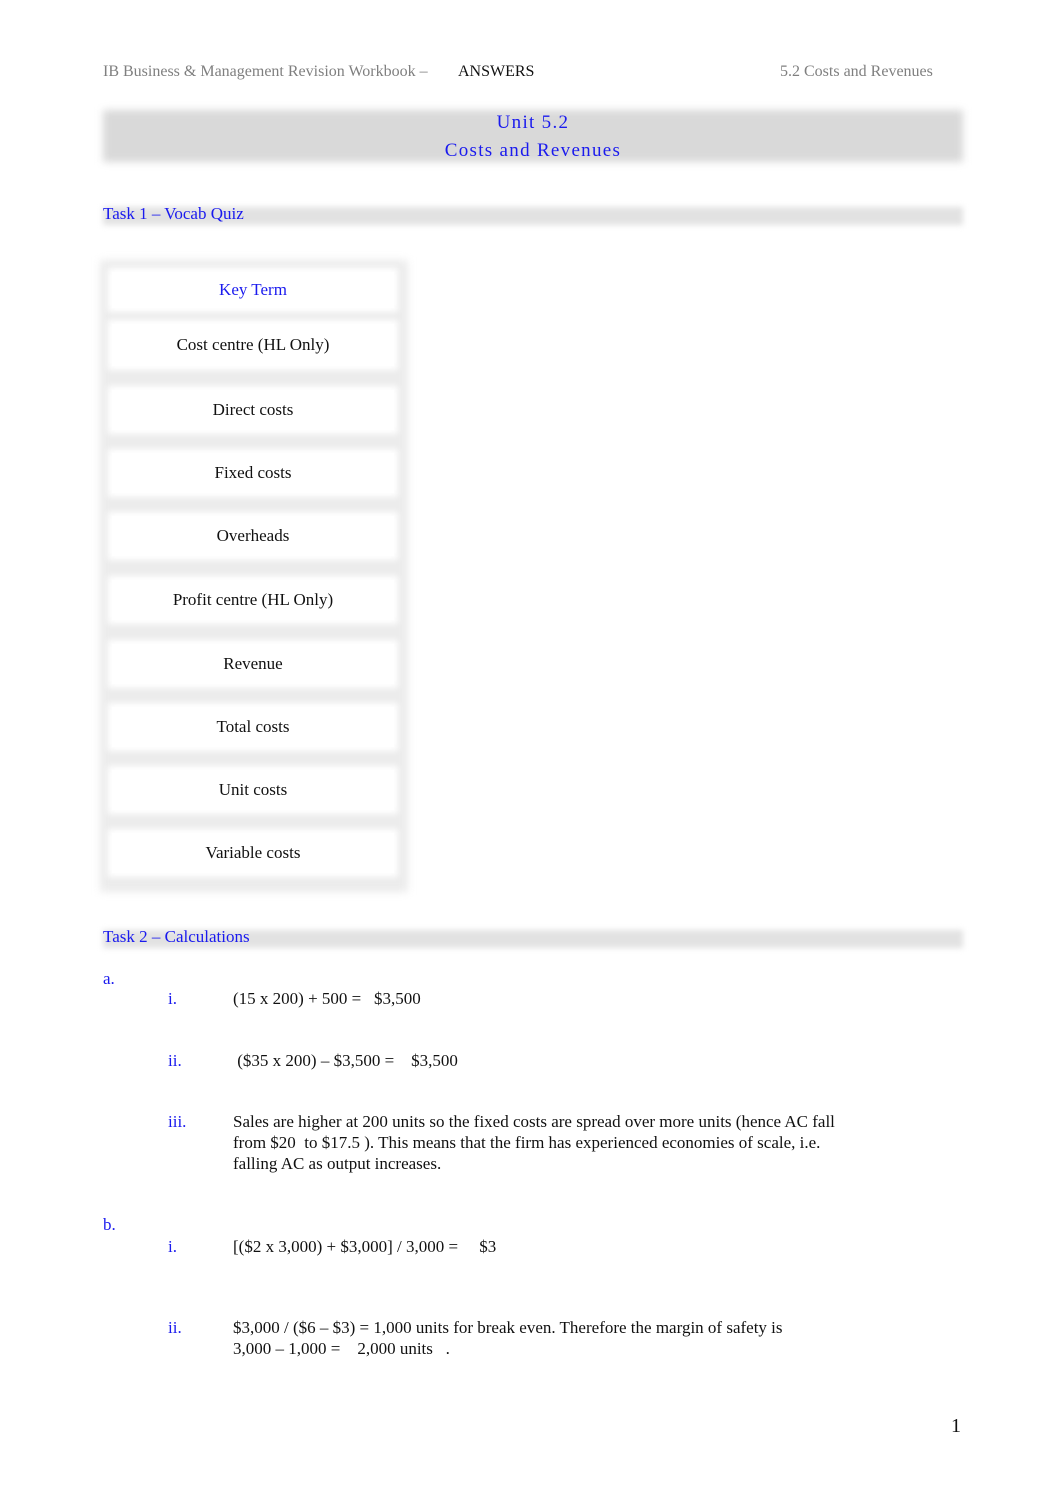 The width and height of the screenshot is (1062, 1506). What do you see at coordinates (365, 1246) in the screenshot?
I see `part-b-i-answer: [($2 x 3,000) + $3,000] / 3,000 = $3` at bounding box center [365, 1246].